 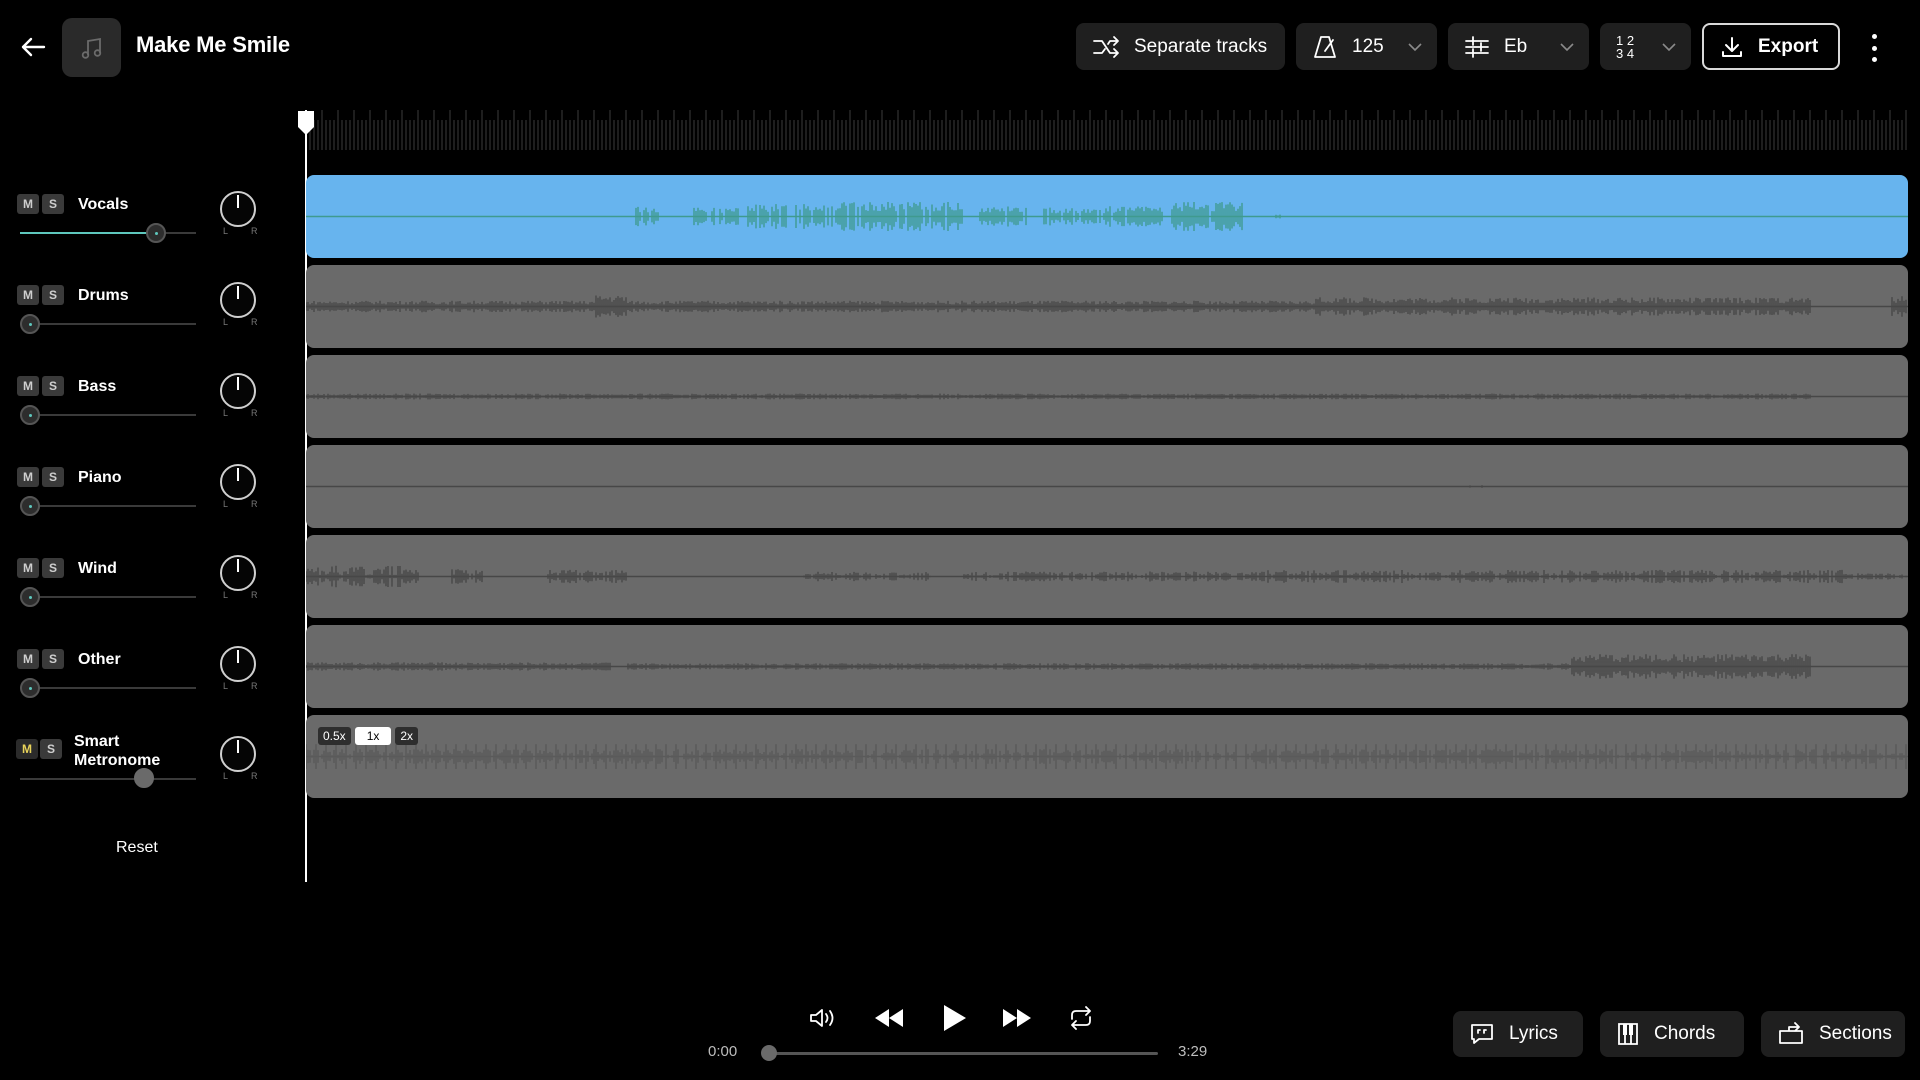 I want to click on mute-button-wind: M, so click(x=28, y=568).